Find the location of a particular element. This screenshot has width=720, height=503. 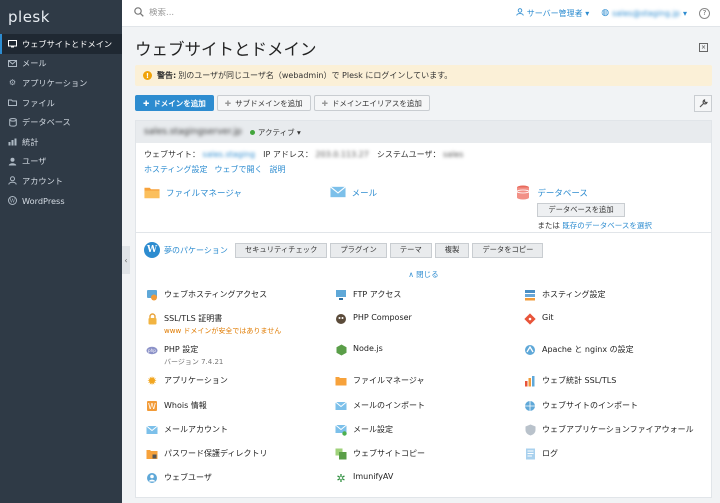

sidebar-item-statistics: 統計 is located at coordinates (61, 142).